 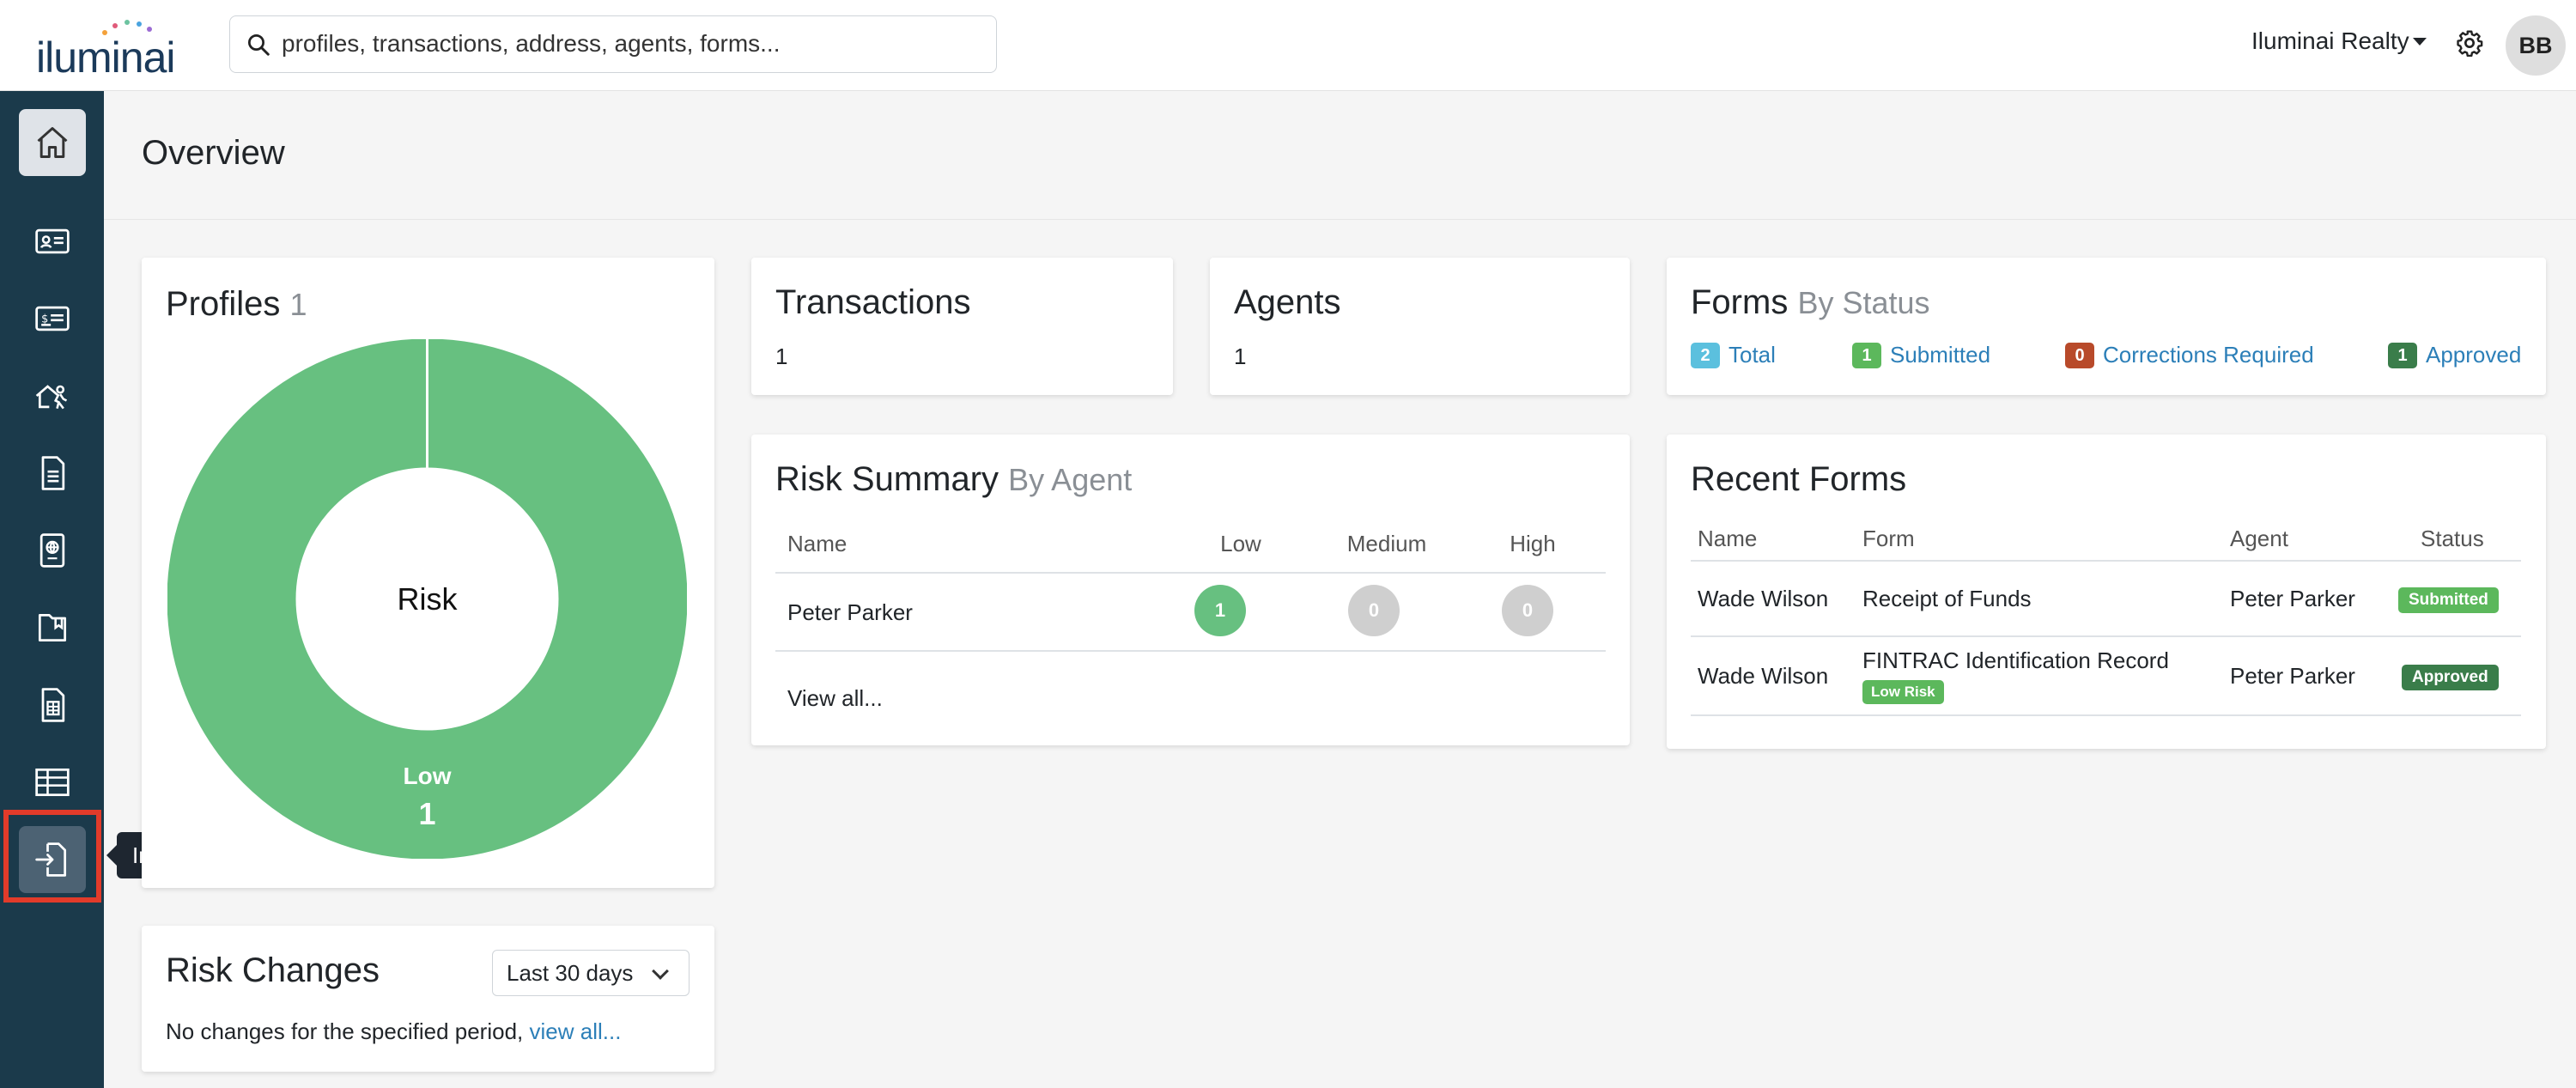 I want to click on profiles-card: Profiles 1 Risk Low 1, so click(x=428, y=573).